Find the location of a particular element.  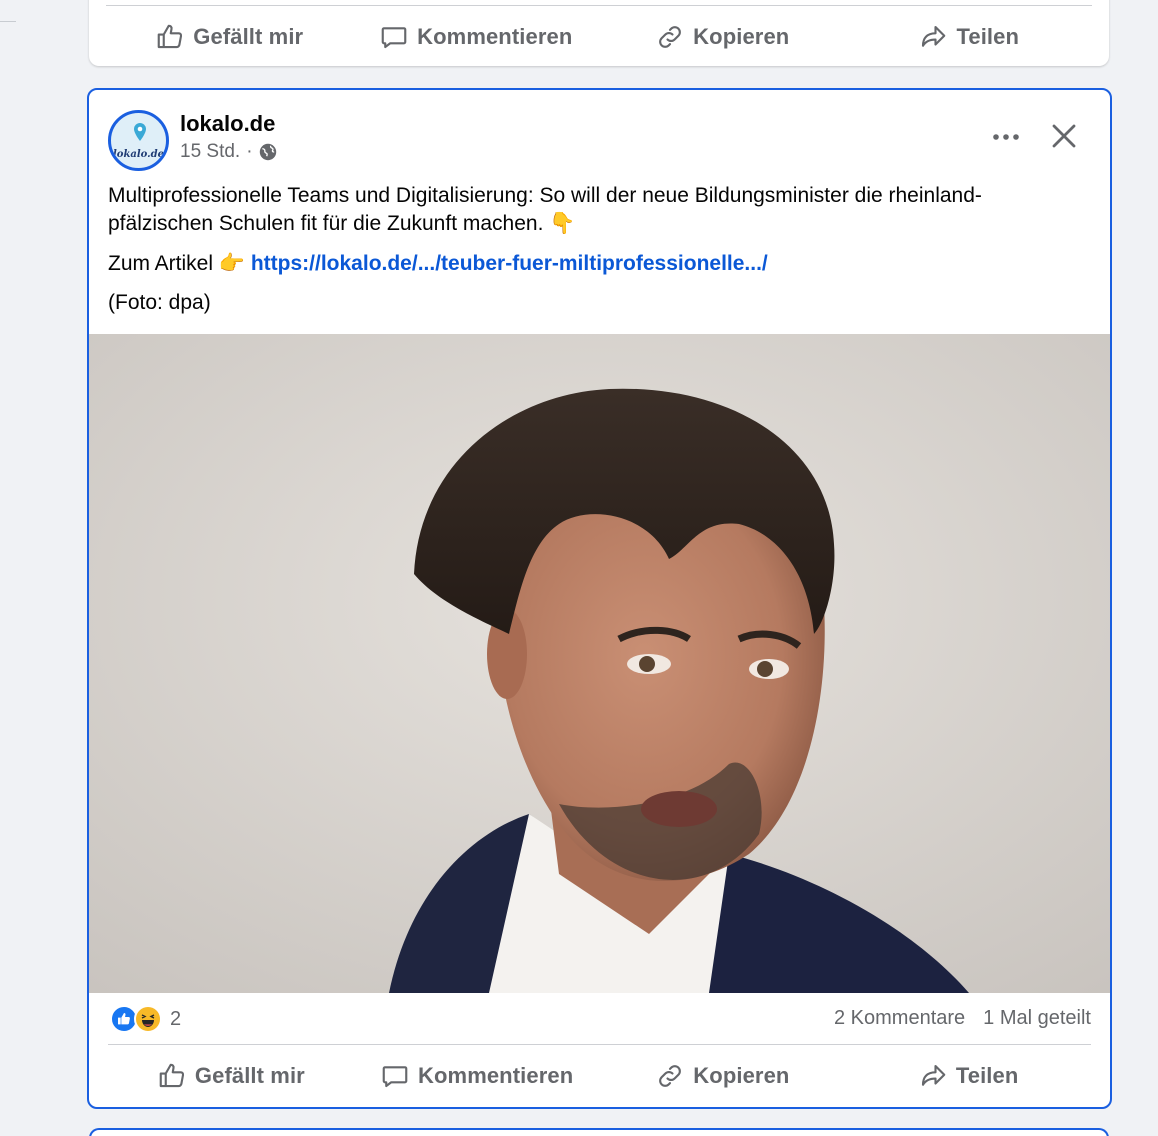

previous-post-action-bar: Gefällt mir Kommentieren Kopieren Teilen is located at coordinates (599, 37).